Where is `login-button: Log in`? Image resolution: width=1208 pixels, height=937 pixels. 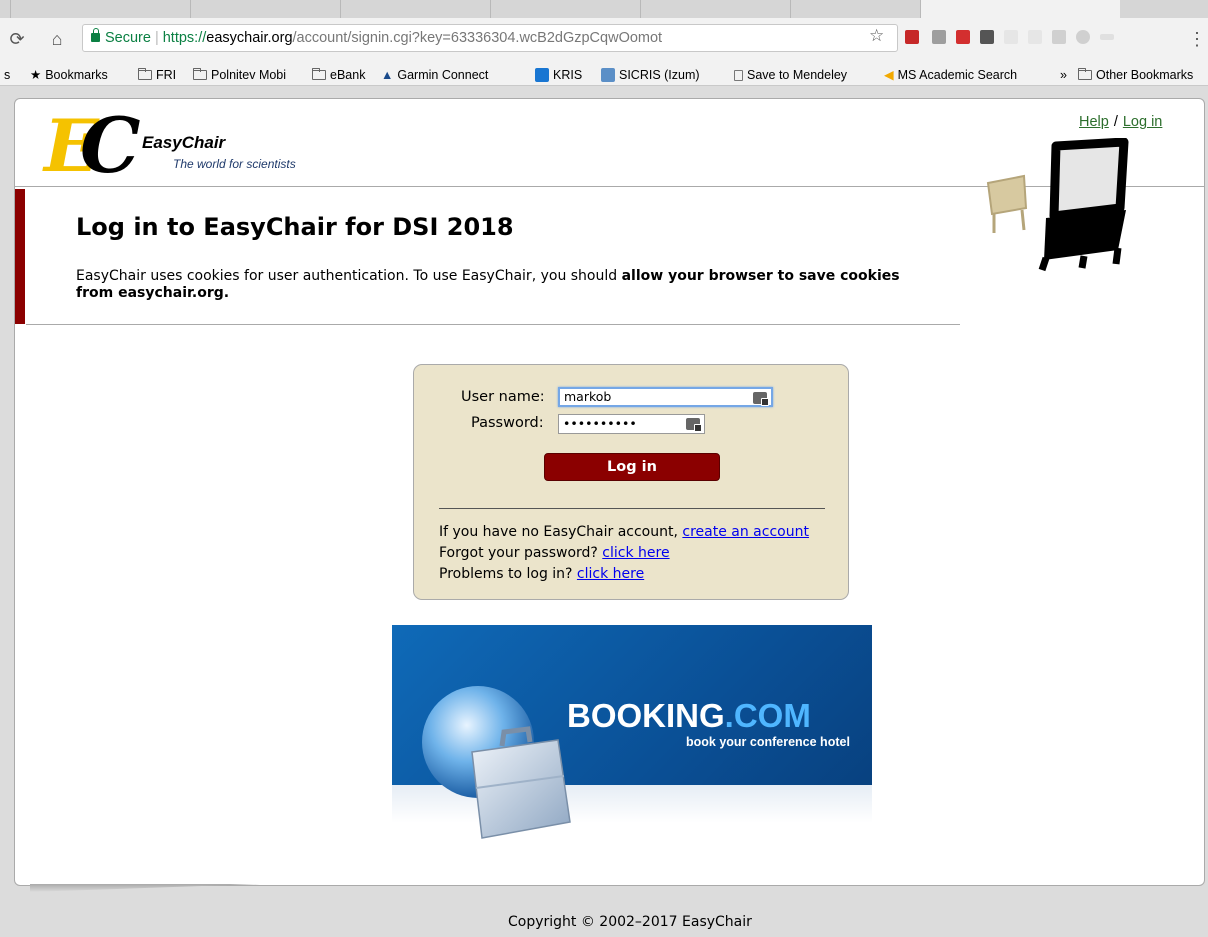 login-button: Log in is located at coordinates (632, 467).